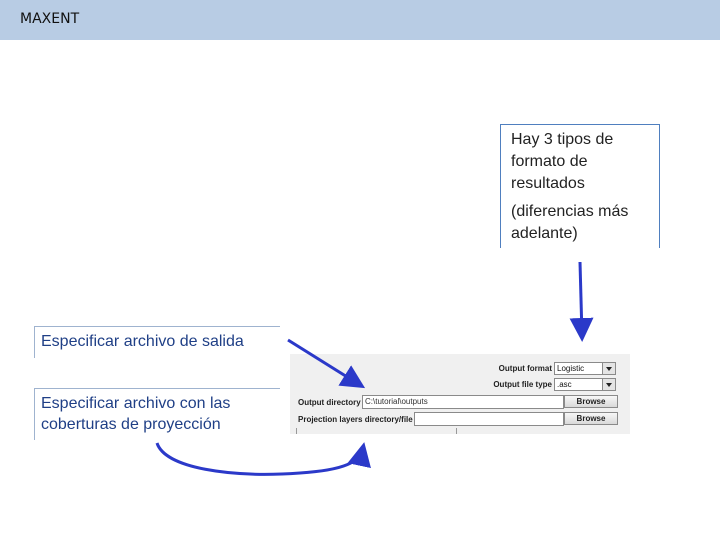 This screenshot has height=540, width=720. What do you see at coordinates (326, 363) in the screenshot?
I see `arrow-to-output-directory` at bounding box center [326, 363].